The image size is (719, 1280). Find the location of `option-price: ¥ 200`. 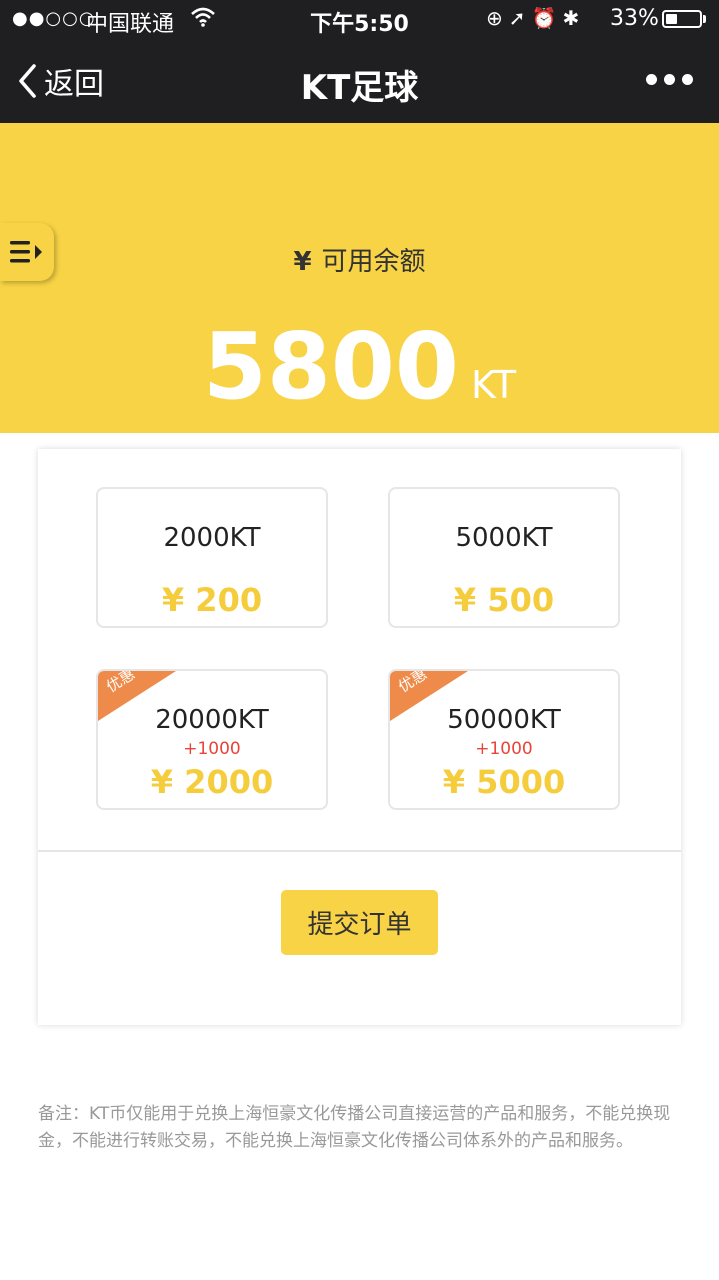

option-price: ¥ 200 is located at coordinates (212, 600).